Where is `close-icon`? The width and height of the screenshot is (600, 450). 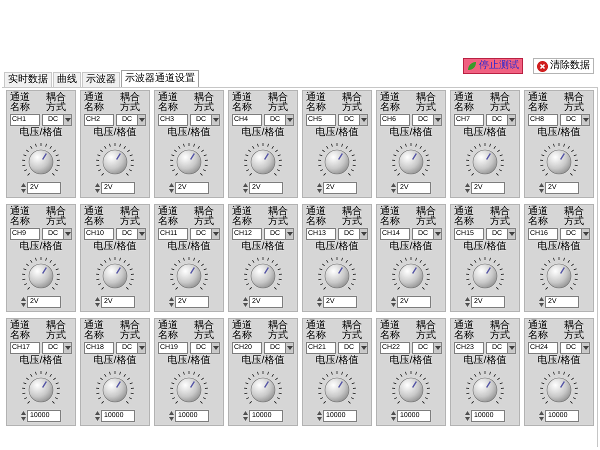
close-icon is located at coordinates (542, 66).